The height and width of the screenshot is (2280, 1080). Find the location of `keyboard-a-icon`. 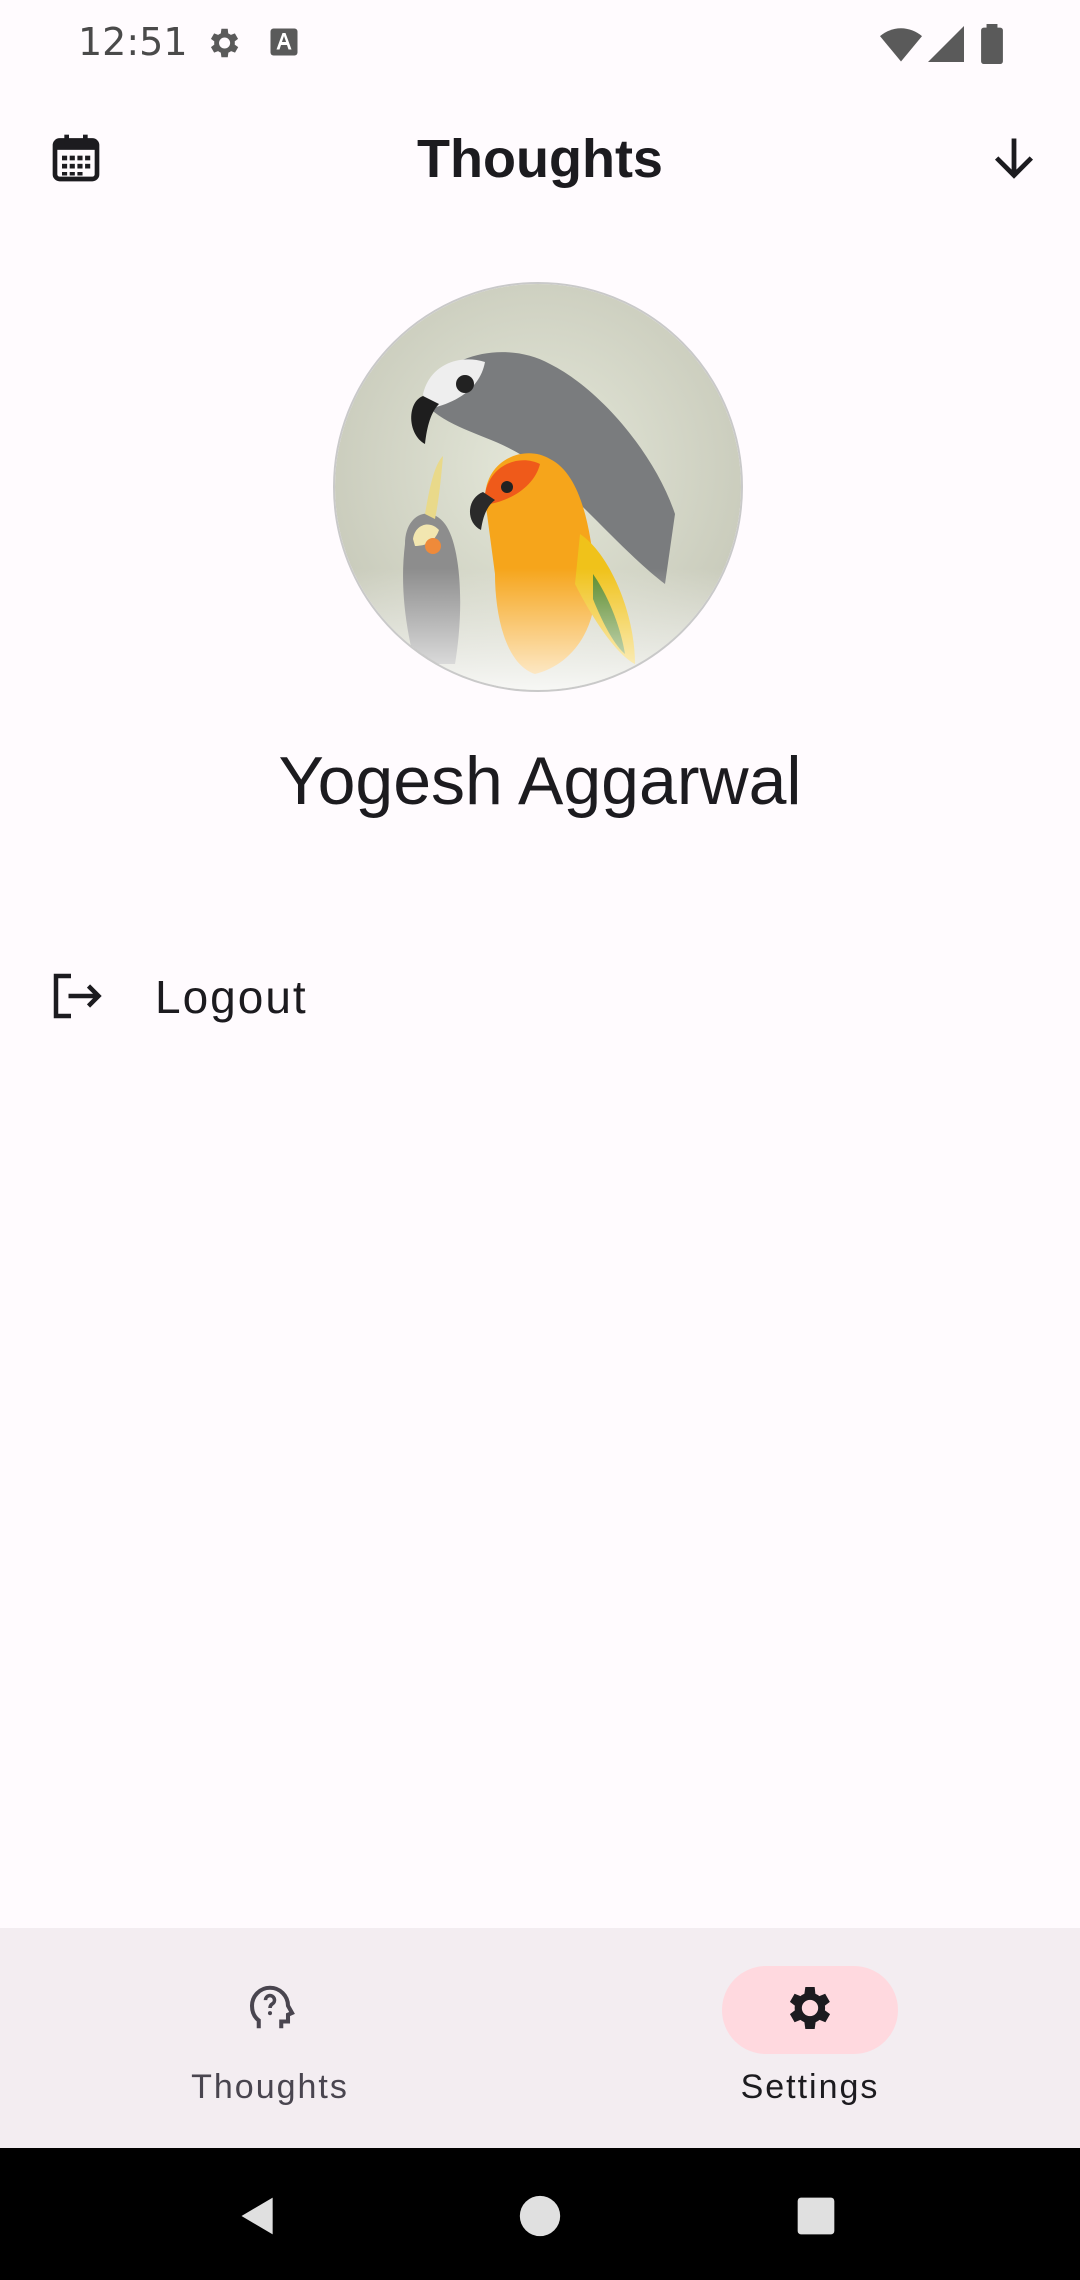

keyboard-a-icon is located at coordinates (284, 44).